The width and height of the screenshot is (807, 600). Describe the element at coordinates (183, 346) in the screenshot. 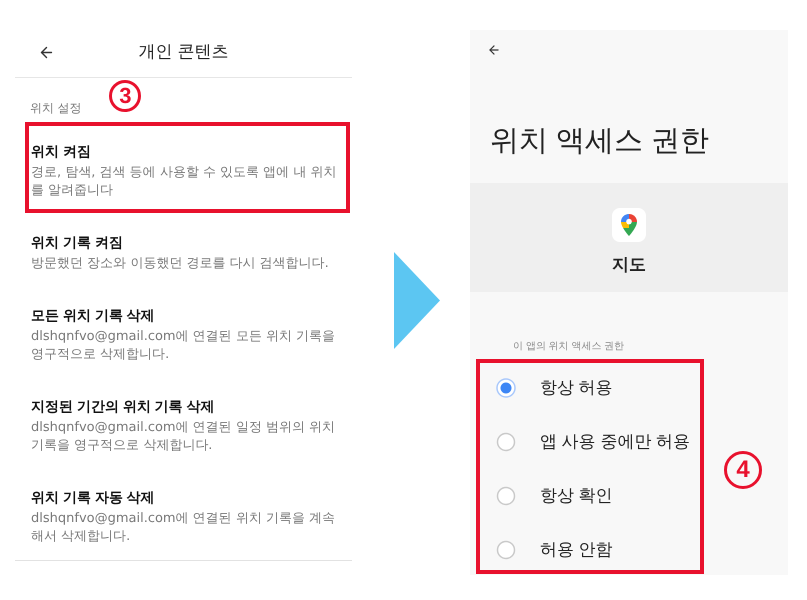

I see `setting-description: dlshqnfvo@gmail.com에 연결된 모든 위치 기록을 영구적으로 삭제합니다.` at that location.